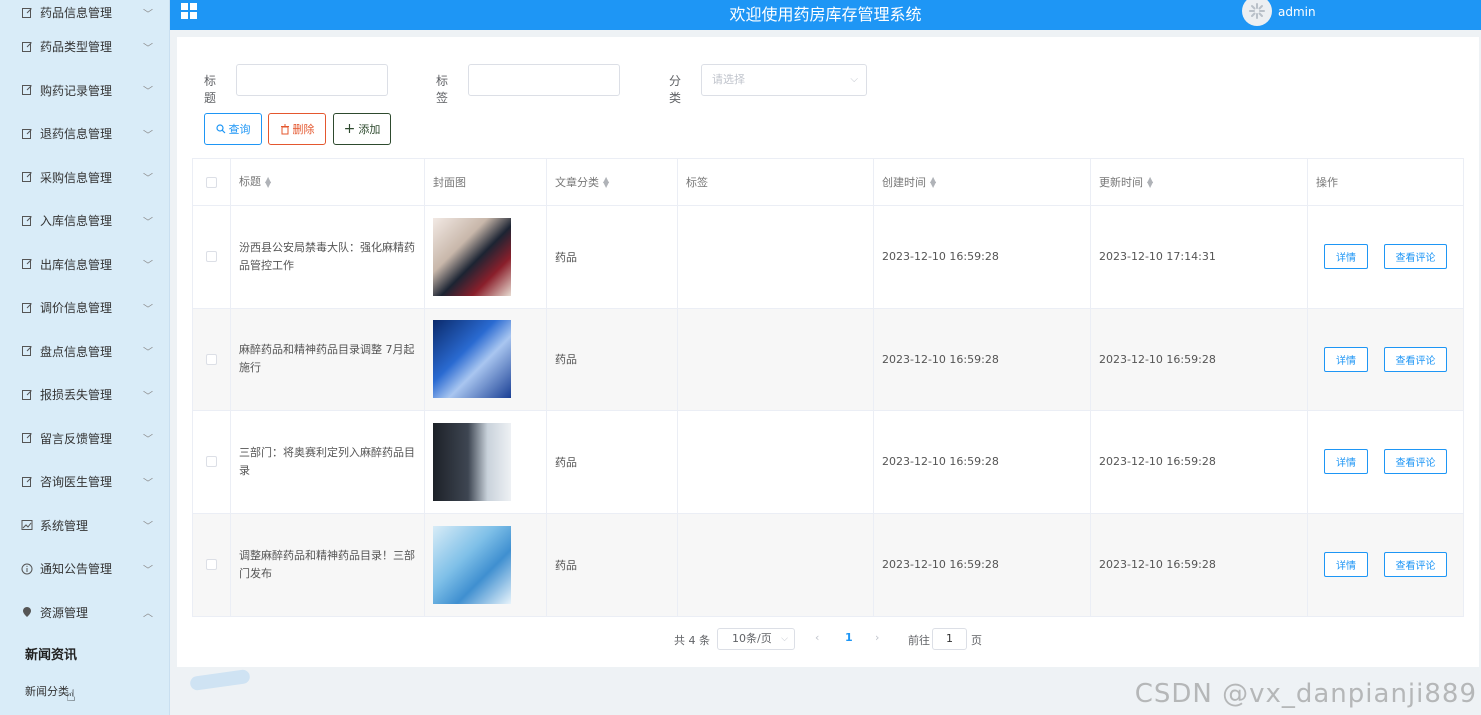 The height and width of the screenshot is (715, 1481). Describe the element at coordinates (84, 12) in the screenshot. I see `sidebar-item: 药品信息管理 ﹀` at that location.